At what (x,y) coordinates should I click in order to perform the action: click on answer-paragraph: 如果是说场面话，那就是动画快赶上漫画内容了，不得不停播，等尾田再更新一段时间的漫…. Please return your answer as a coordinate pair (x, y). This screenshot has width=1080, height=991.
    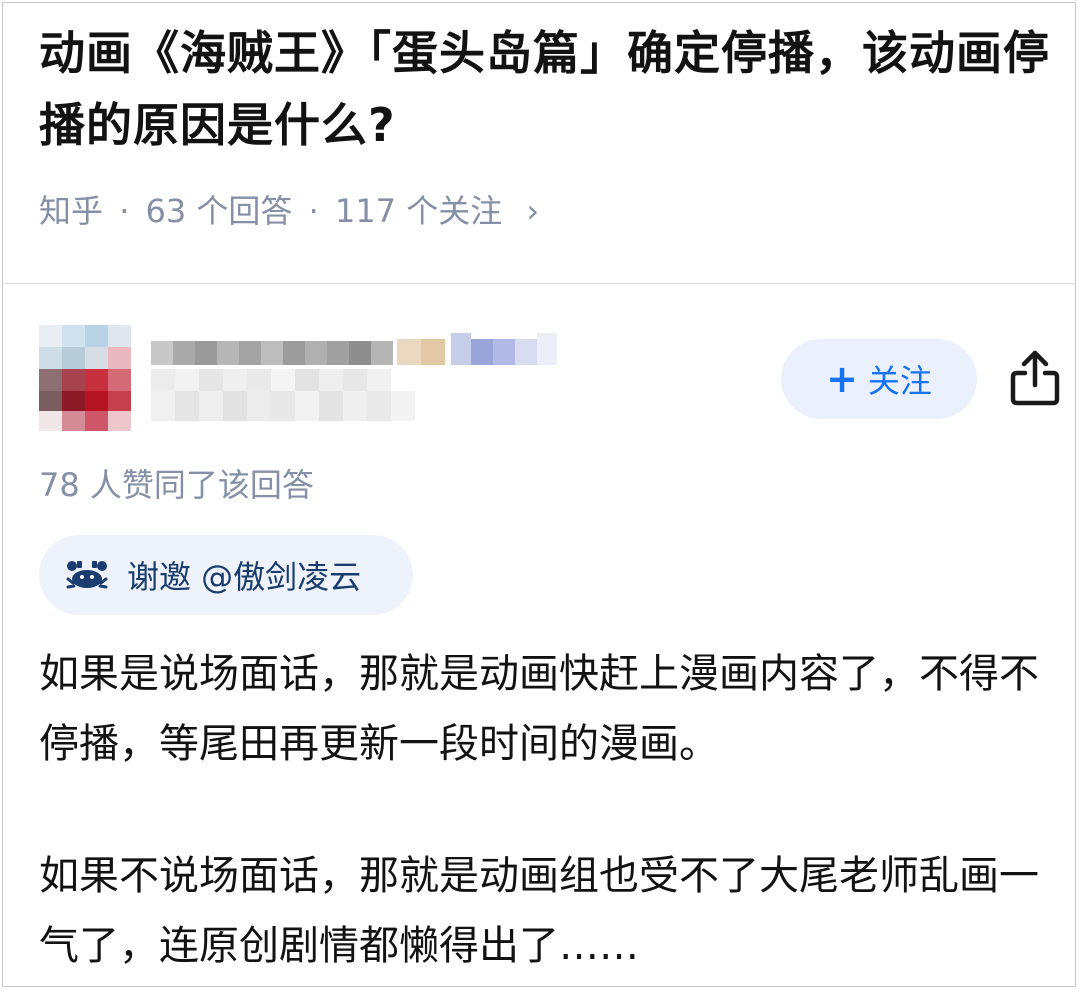
    Looking at the image, I should click on (539, 709).